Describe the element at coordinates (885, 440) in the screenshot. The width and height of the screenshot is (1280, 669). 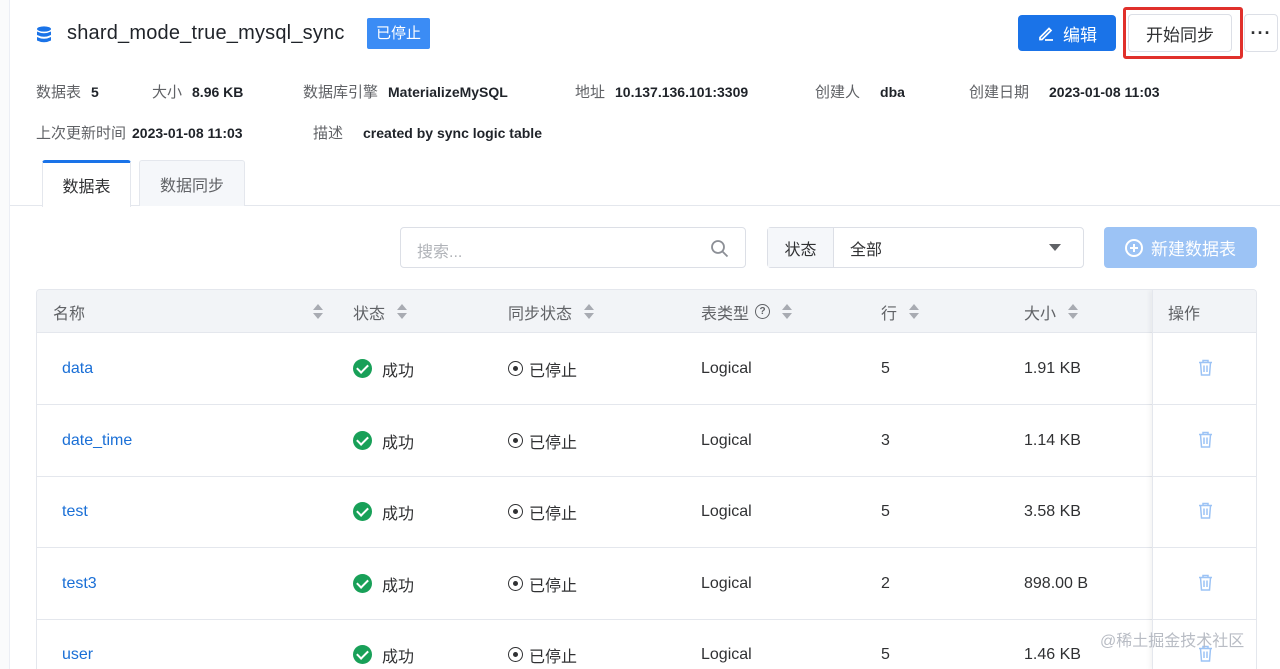
I see `rows-cell: 3` at that location.